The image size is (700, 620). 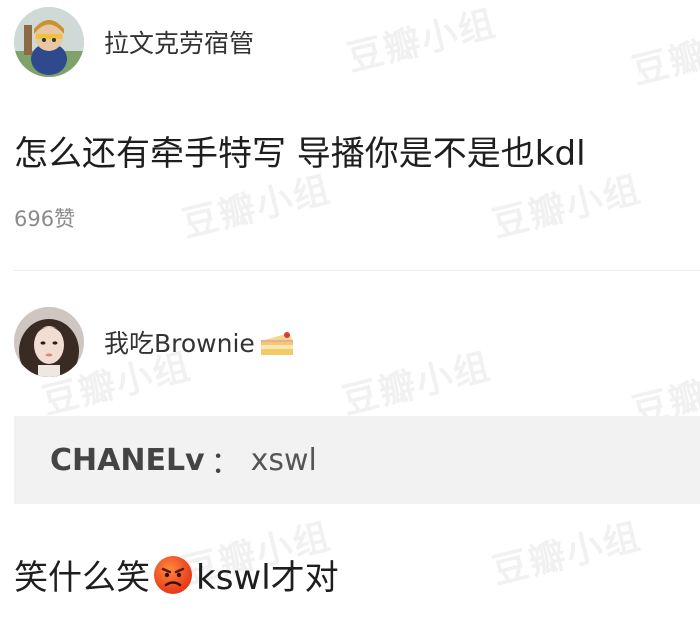 I want to click on divider, so click(x=357, y=270).